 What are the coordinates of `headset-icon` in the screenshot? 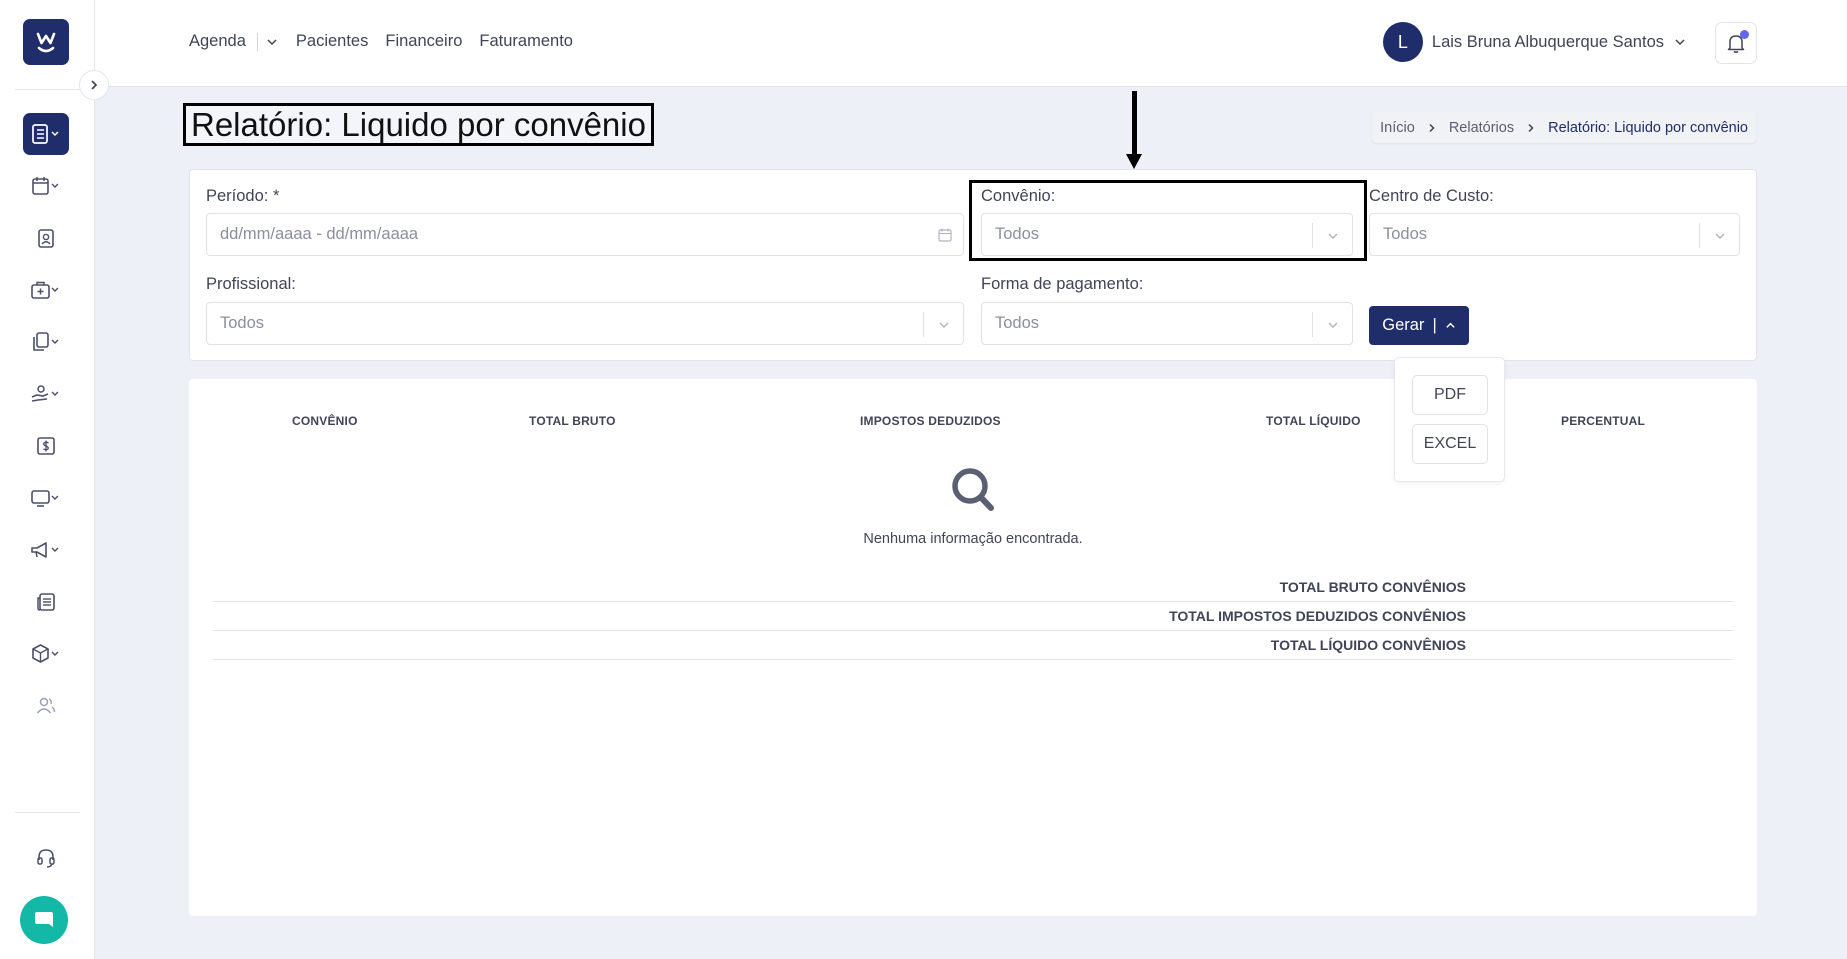 It's located at (46, 858).